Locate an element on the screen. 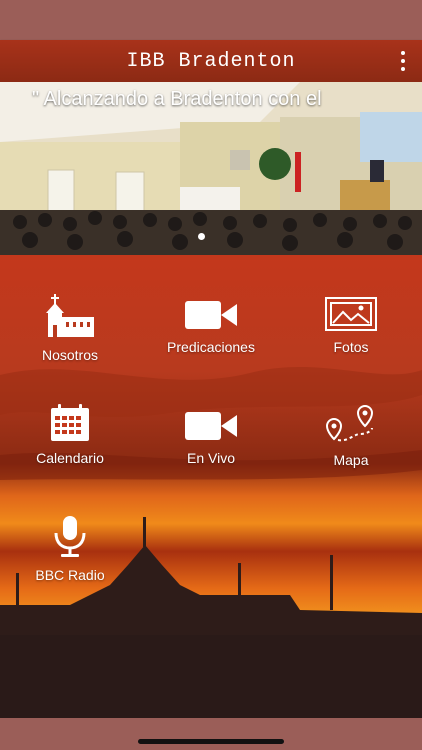 This screenshot has width=422, height=750. menu-tile-nosotros: Nosotros is located at coordinates (70, 309).